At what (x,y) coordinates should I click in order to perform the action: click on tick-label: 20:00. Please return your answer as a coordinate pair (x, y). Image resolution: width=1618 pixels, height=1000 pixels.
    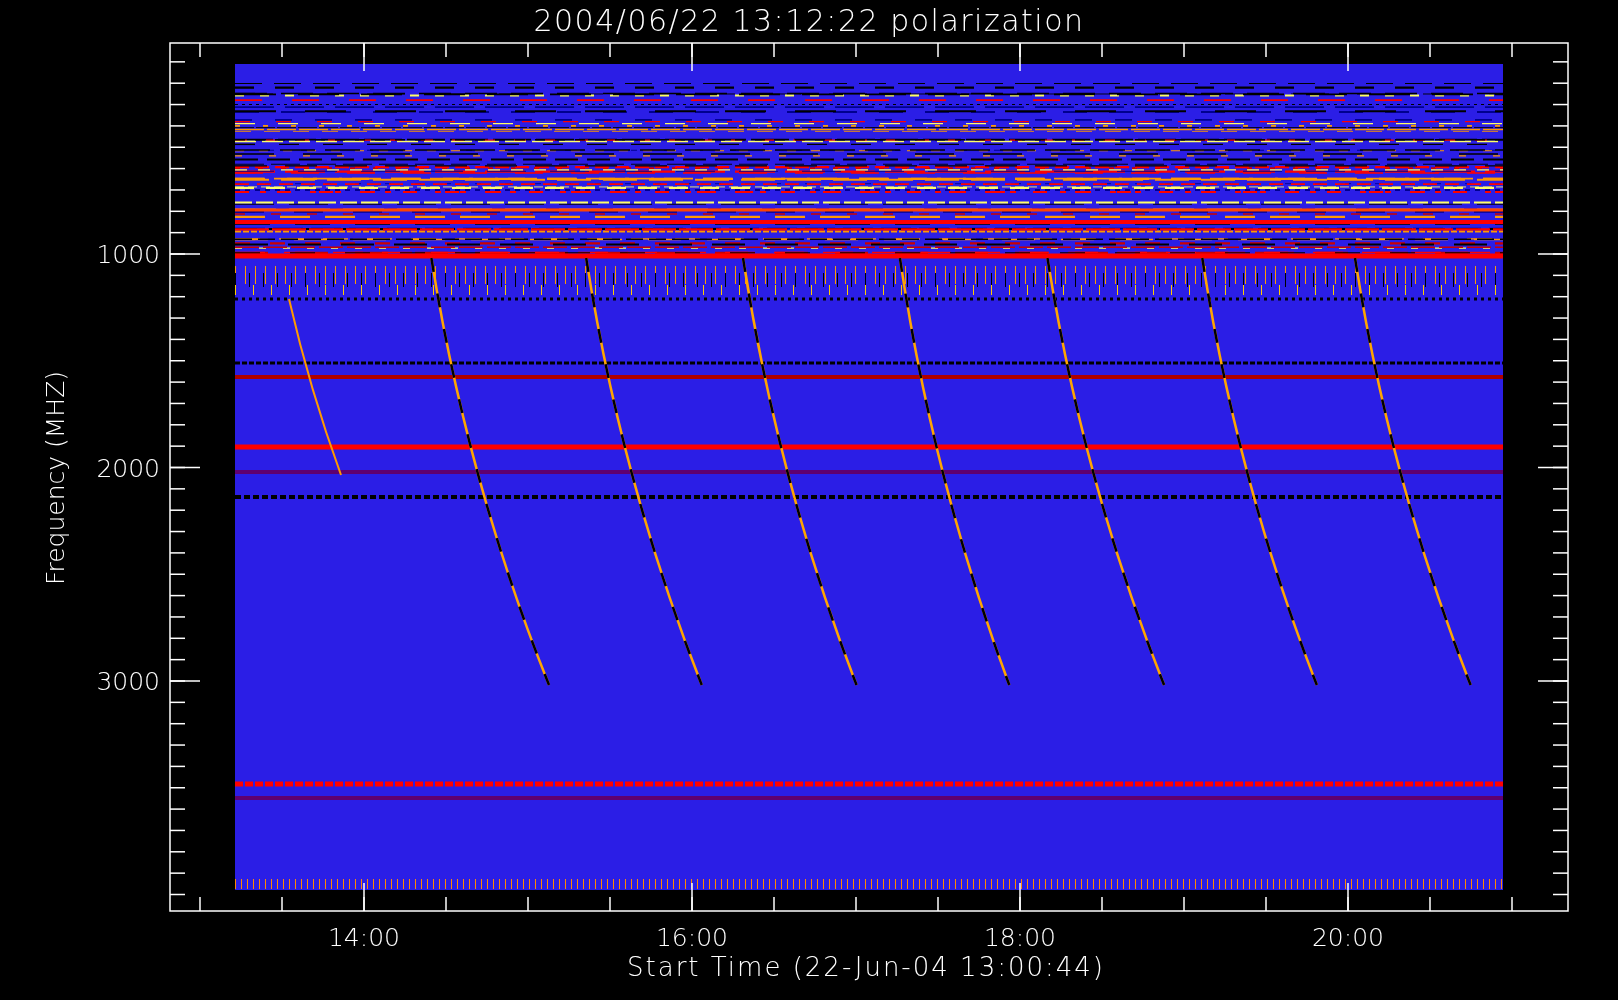
    Looking at the image, I should click on (1348, 937).